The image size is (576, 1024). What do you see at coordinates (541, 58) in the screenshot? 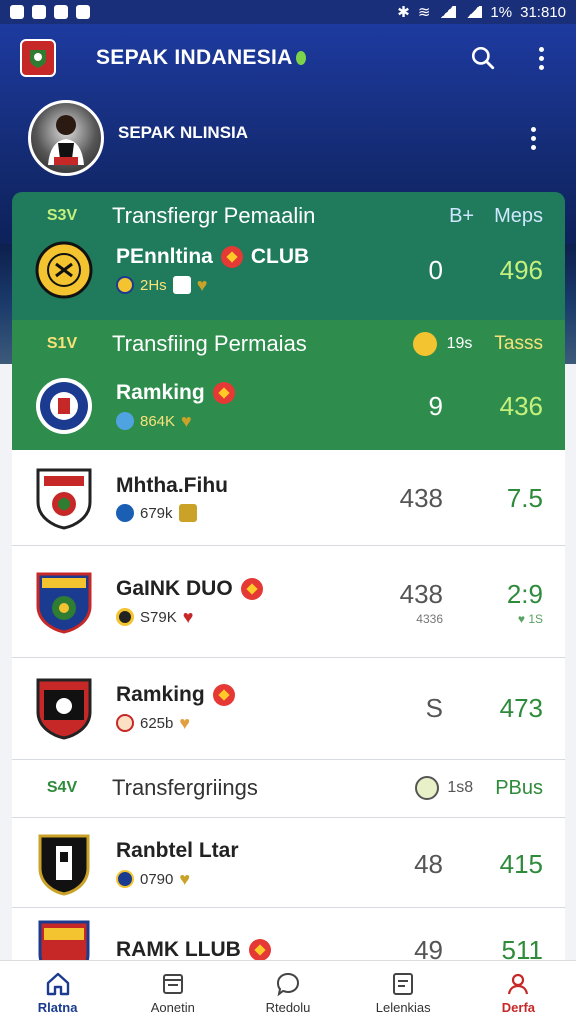
I see `more-options-button` at bounding box center [541, 58].